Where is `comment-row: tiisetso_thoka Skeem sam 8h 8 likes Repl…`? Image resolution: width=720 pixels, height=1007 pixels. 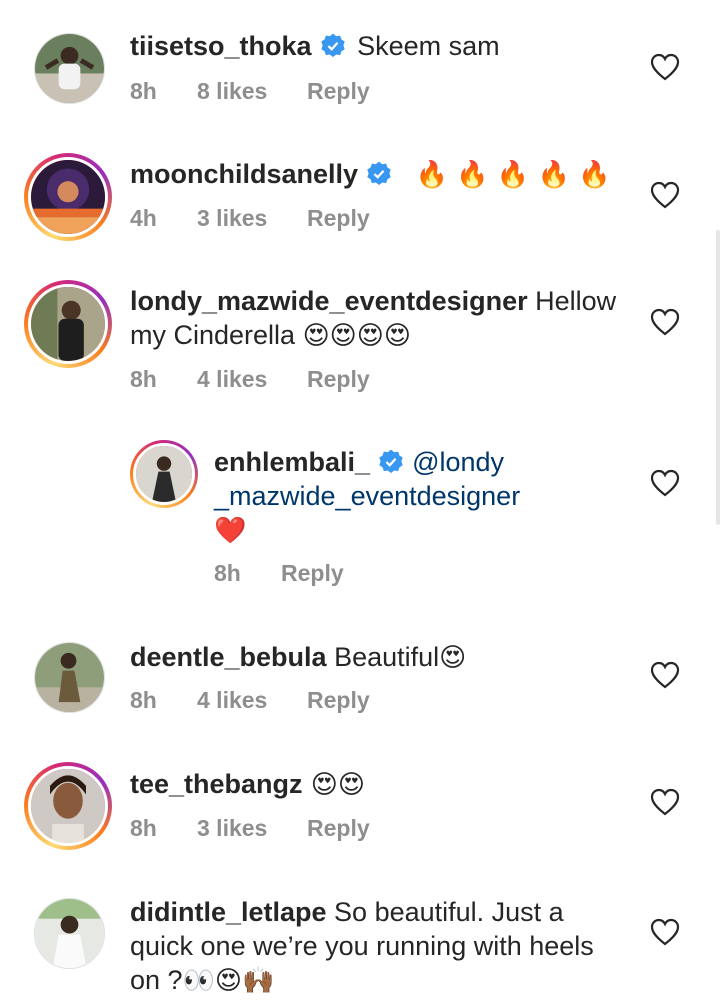 comment-row: tiisetso_thoka Skeem sam 8h 8 likes Repl… is located at coordinates (360, 62).